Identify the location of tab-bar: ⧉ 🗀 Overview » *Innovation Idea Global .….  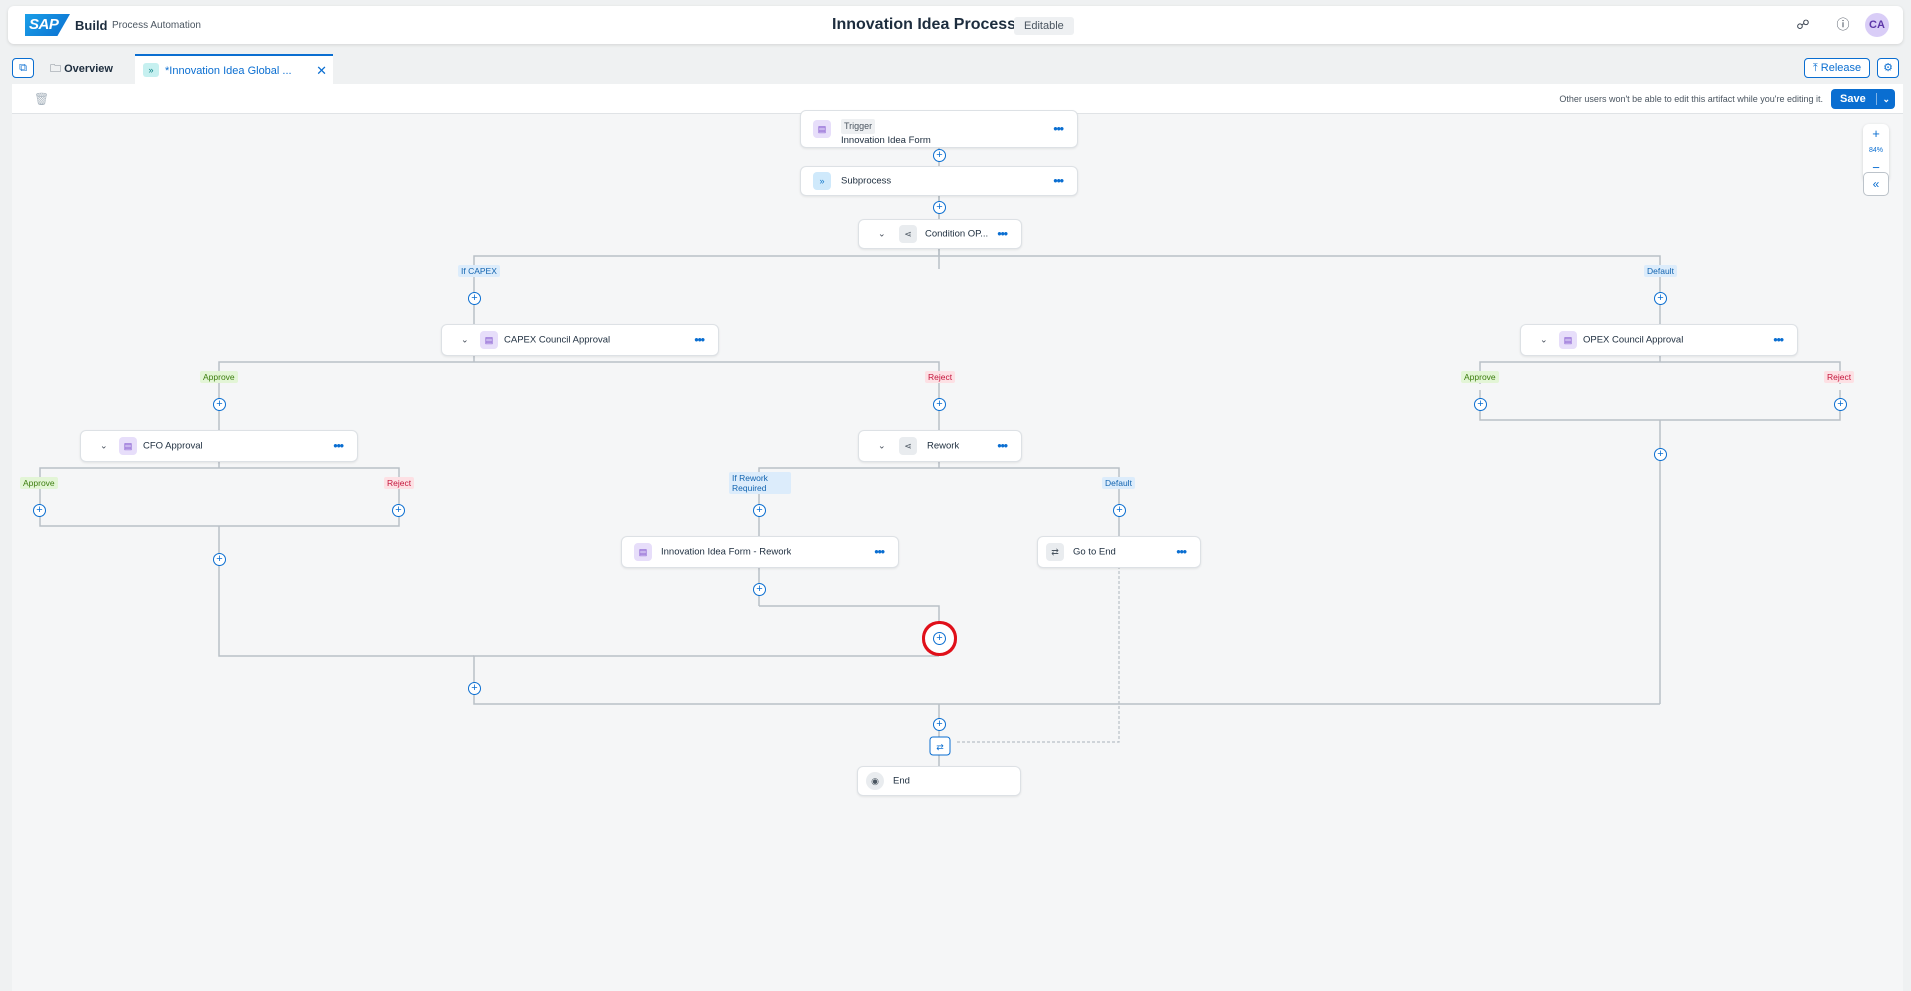
(957, 69).